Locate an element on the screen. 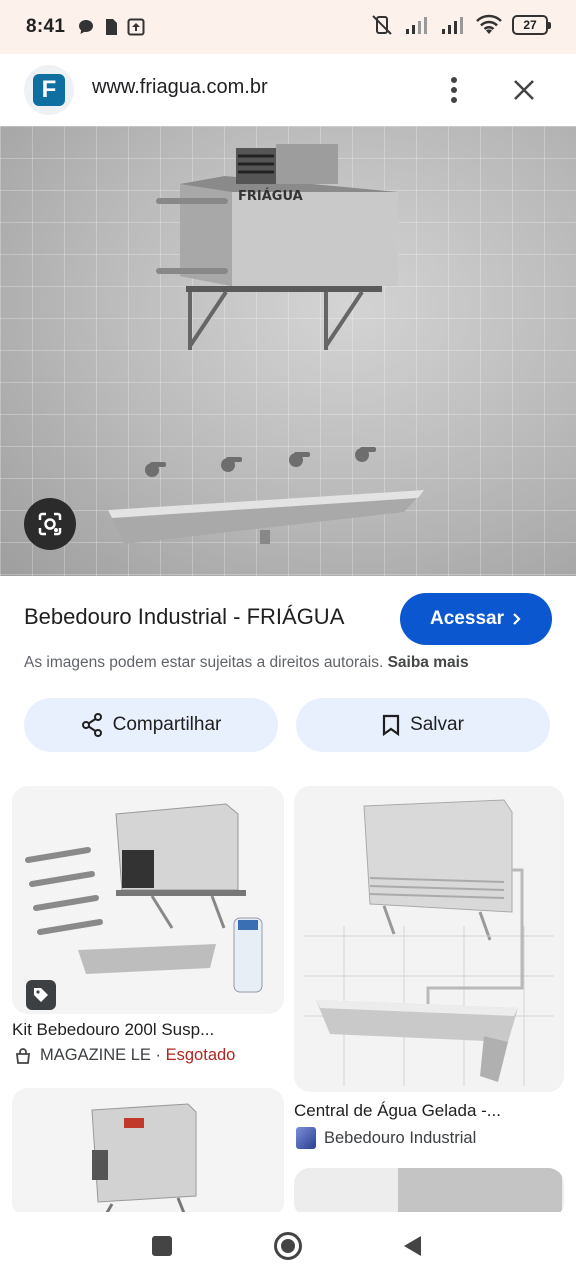 The height and width of the screenshot is (1280, 576). file-icon is located at coordinates (112, 27).